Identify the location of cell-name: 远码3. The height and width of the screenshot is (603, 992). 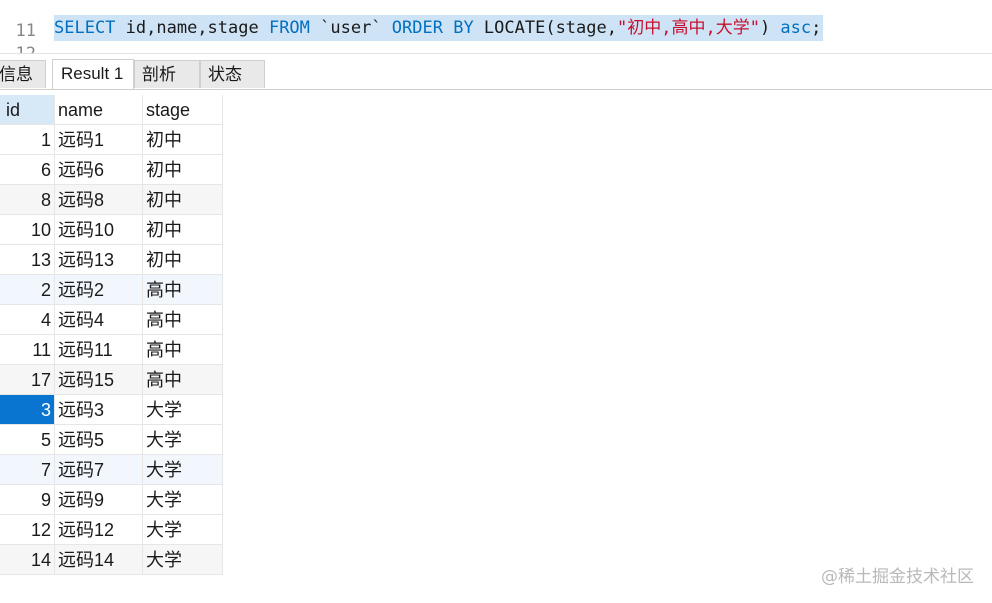
(99, 410).